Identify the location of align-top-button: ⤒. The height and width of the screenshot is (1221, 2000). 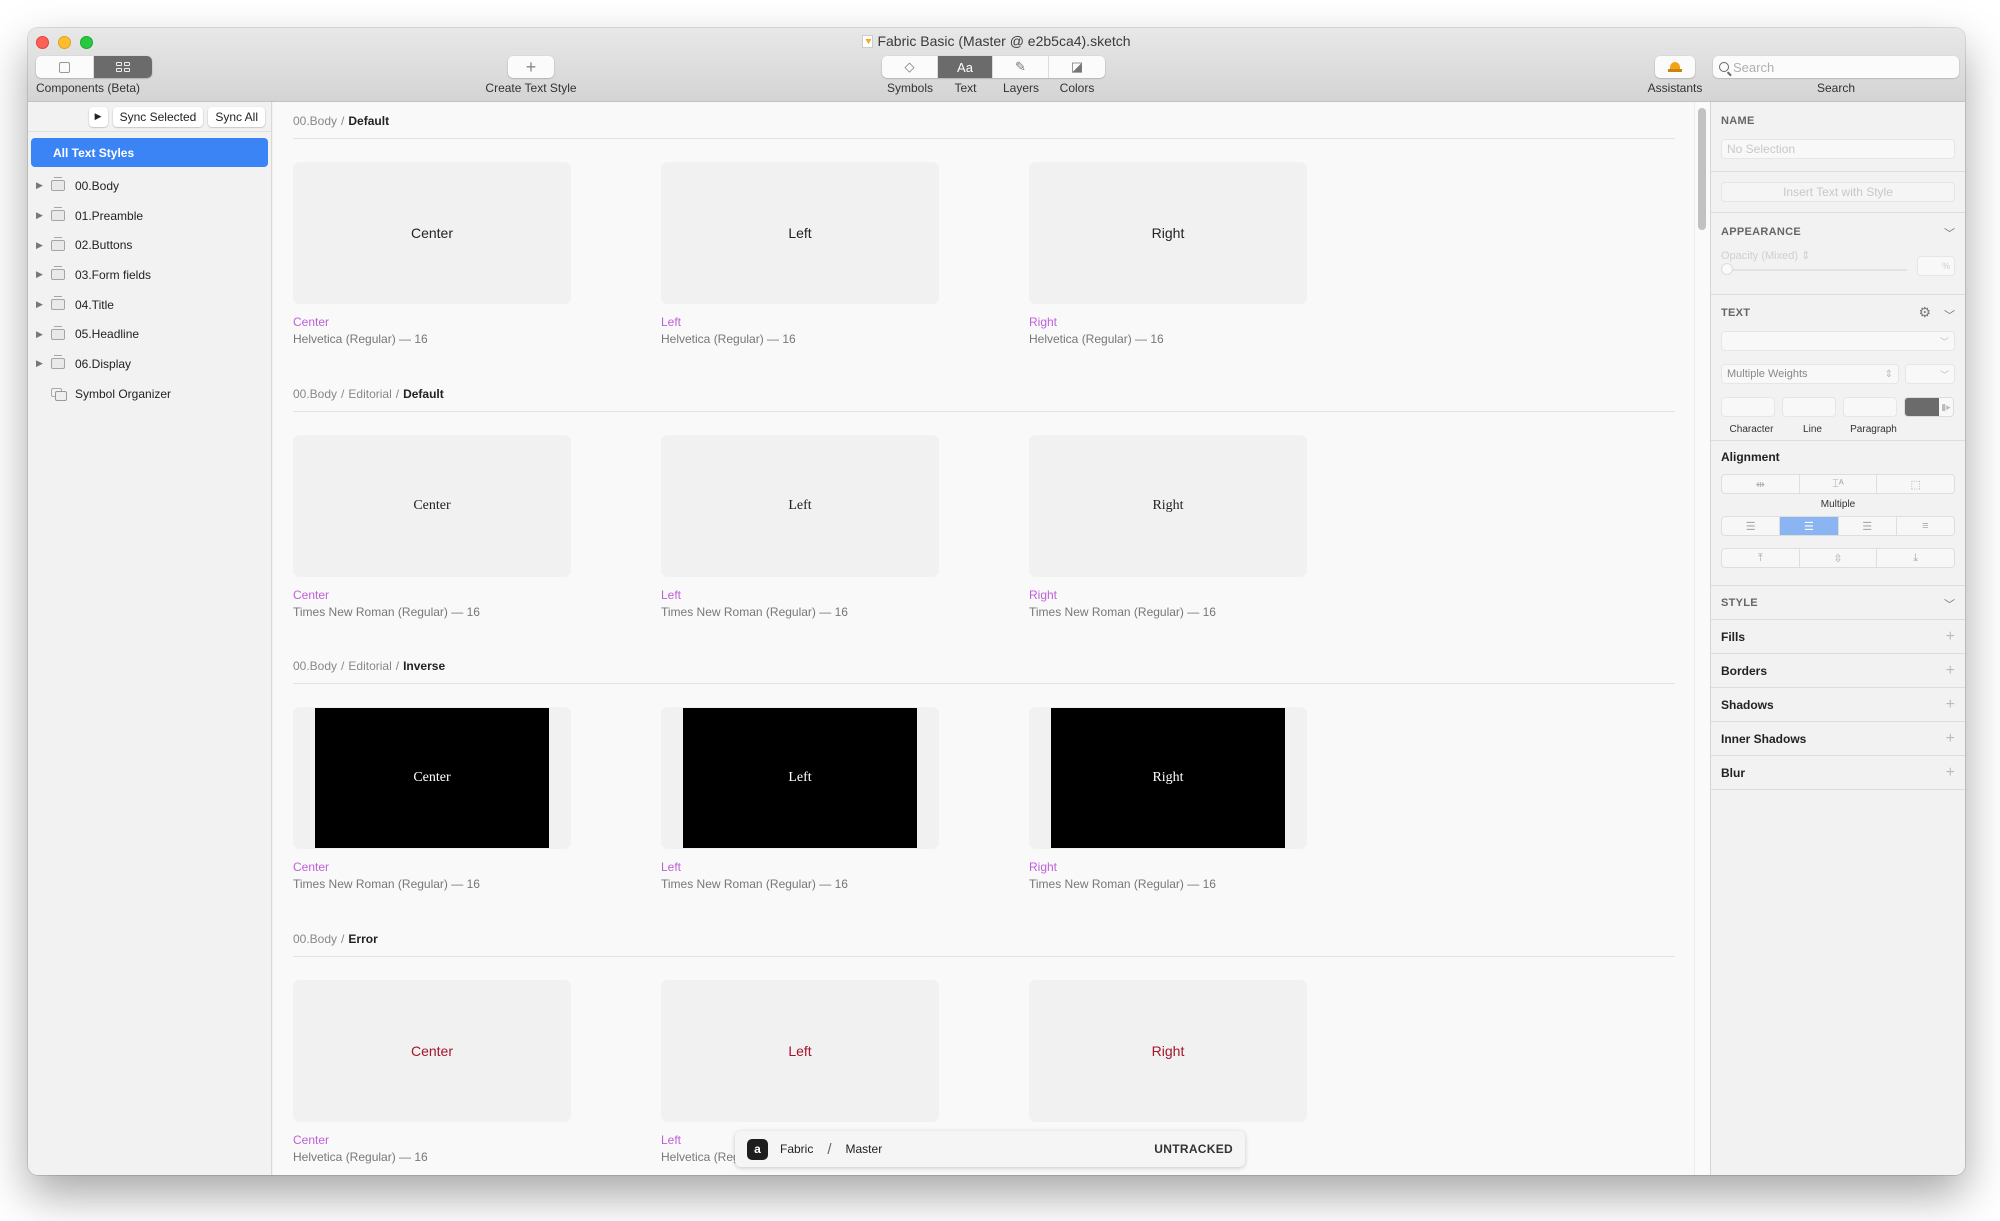
(1761, 558).